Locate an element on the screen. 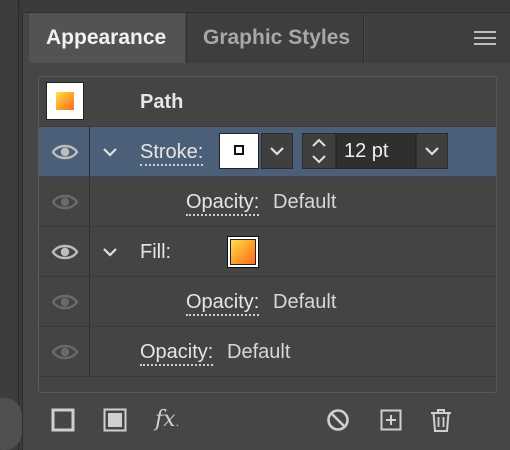  workspace-gutter is located at coordinates (9, 225).